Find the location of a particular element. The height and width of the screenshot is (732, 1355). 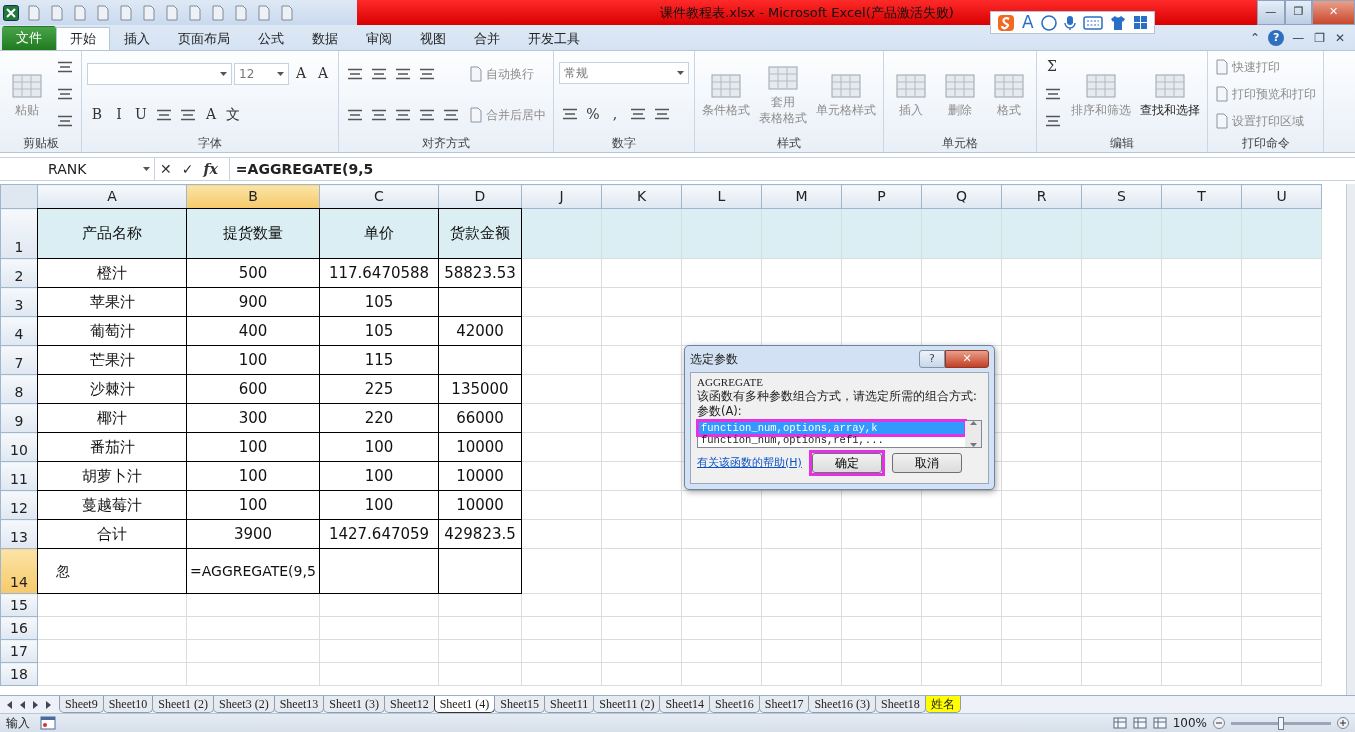

column-header: L is located at coordinates (721, 196).